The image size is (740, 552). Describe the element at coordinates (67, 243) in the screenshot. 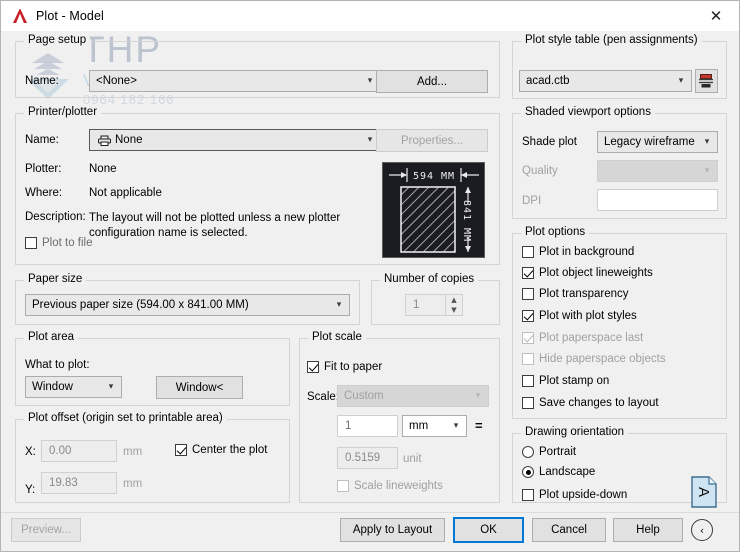

I see `plot-to-file-label: Plot to file` at that location.